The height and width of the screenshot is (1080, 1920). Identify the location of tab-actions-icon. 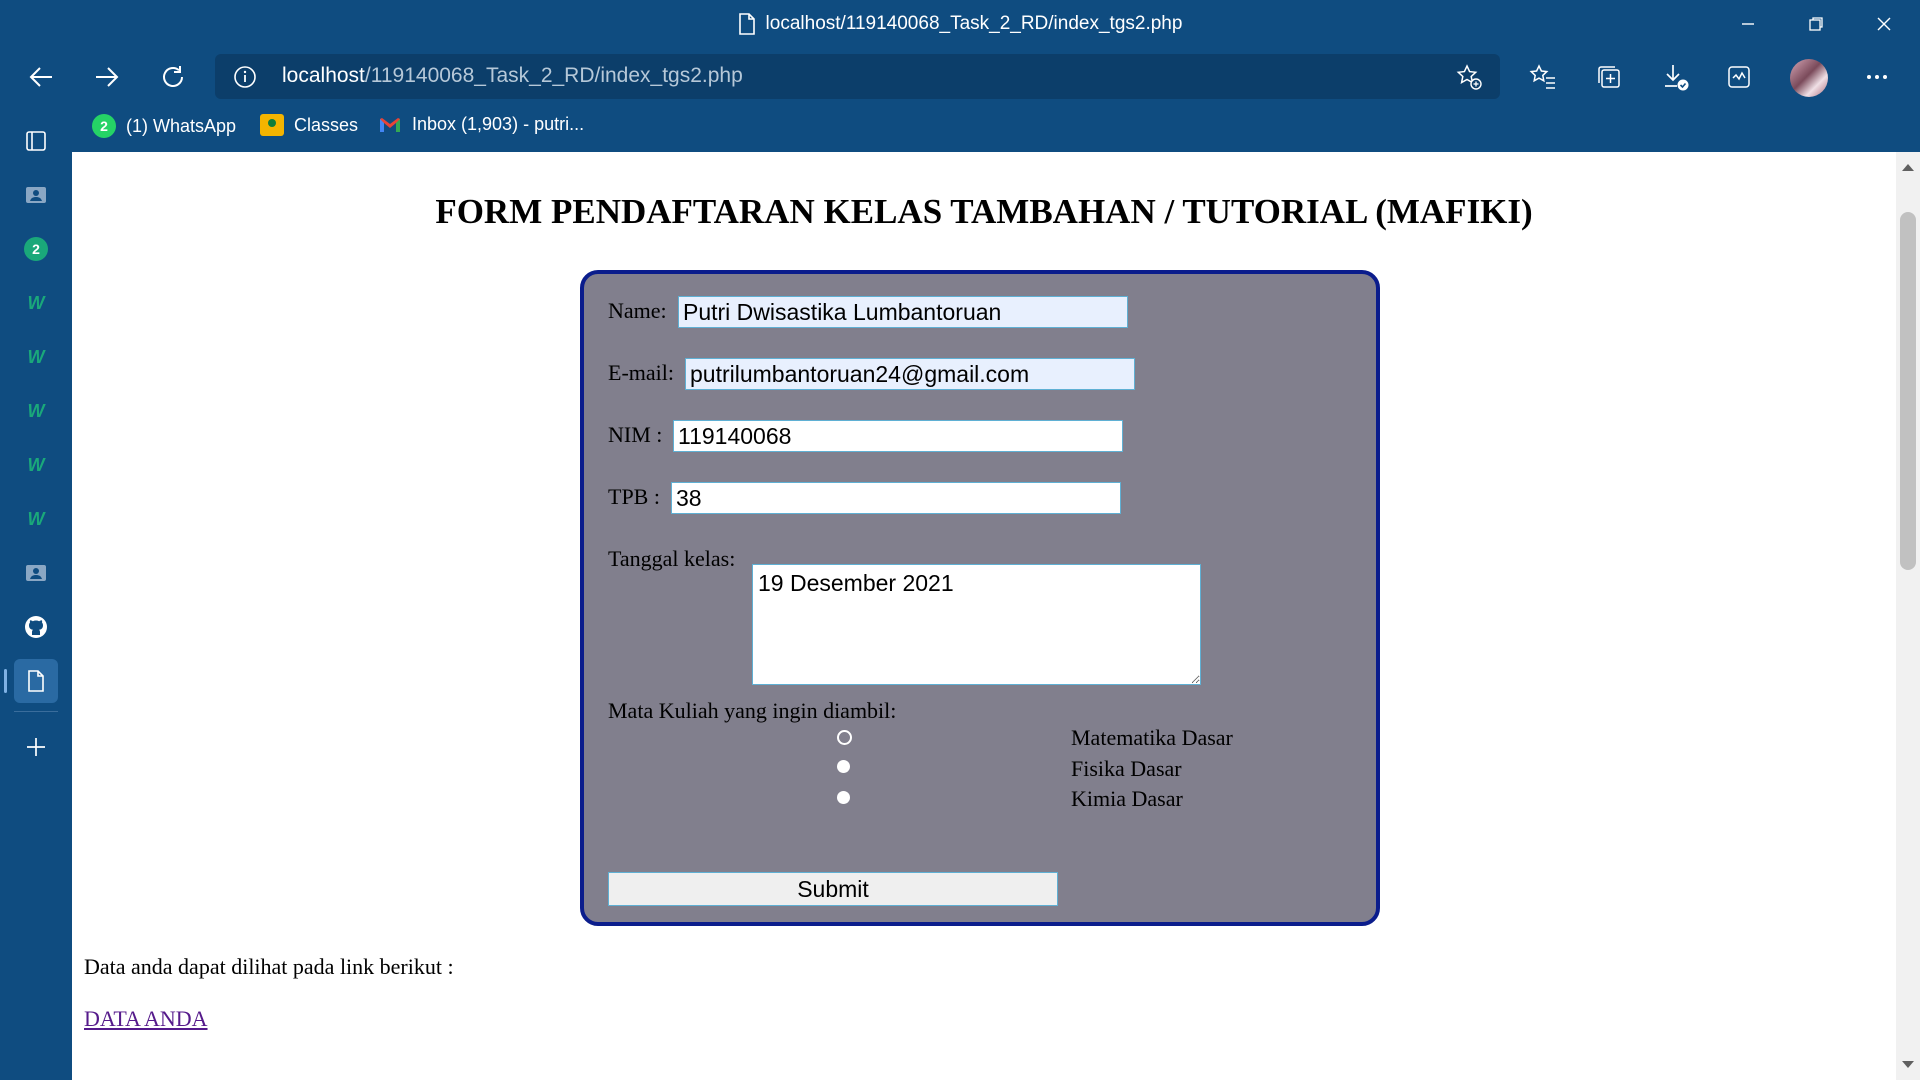
(36, 141).